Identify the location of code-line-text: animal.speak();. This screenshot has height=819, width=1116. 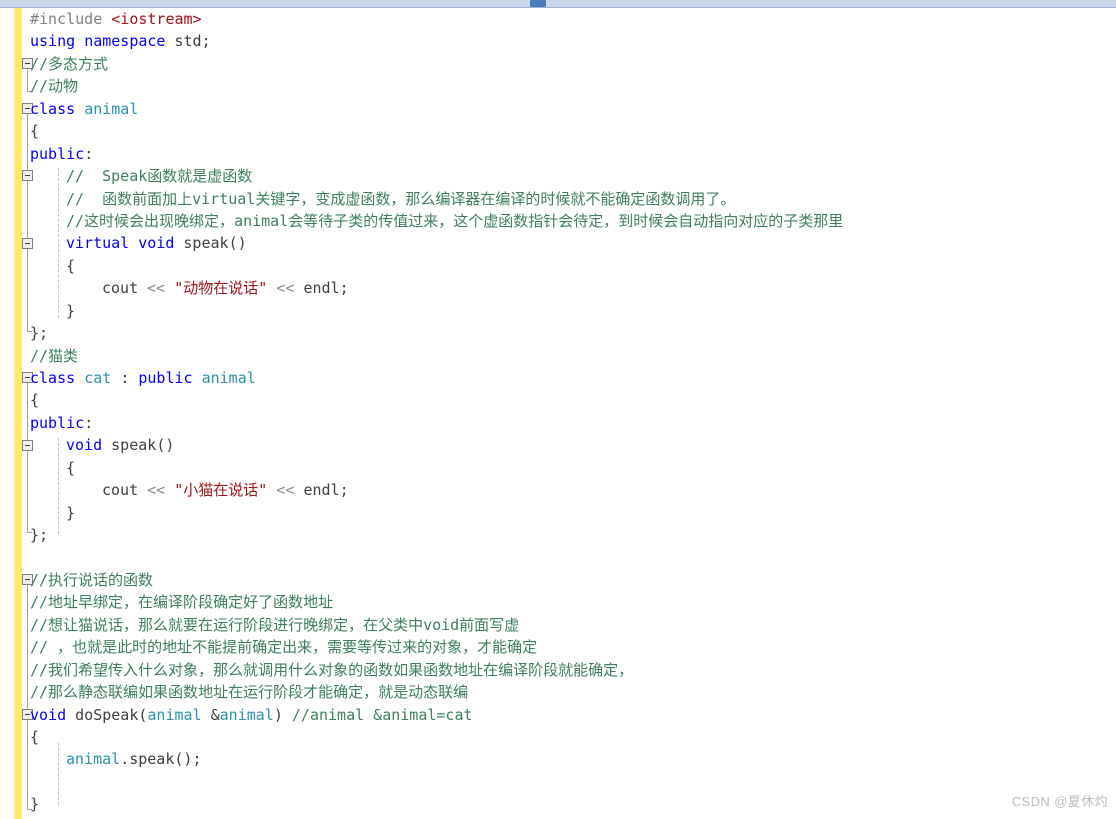
(134, 759).